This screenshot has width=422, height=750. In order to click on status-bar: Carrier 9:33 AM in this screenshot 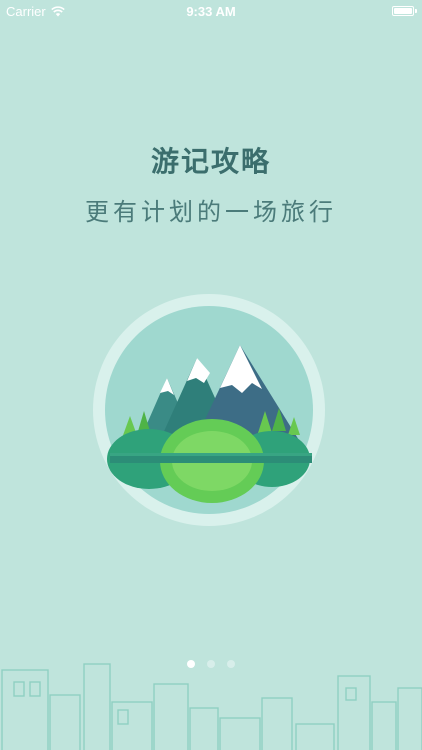, I will do `click(211, 11)`.